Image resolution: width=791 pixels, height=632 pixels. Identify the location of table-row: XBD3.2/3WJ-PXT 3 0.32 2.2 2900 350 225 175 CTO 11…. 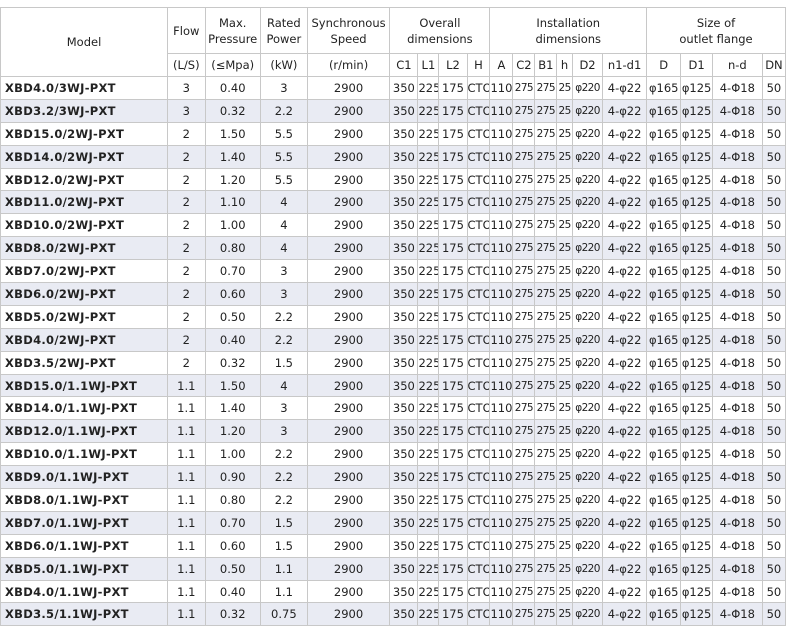
(393, 110).